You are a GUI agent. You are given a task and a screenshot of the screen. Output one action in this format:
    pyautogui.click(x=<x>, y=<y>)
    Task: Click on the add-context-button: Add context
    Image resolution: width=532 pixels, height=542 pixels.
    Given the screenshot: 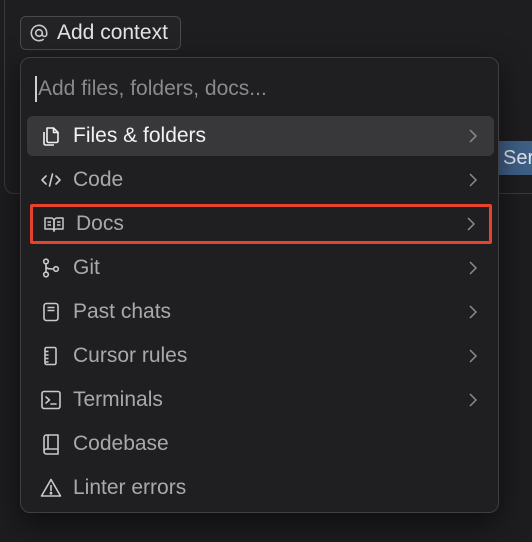 What is the action you would take?
    pyautogui.click(x=100, y=33)
    